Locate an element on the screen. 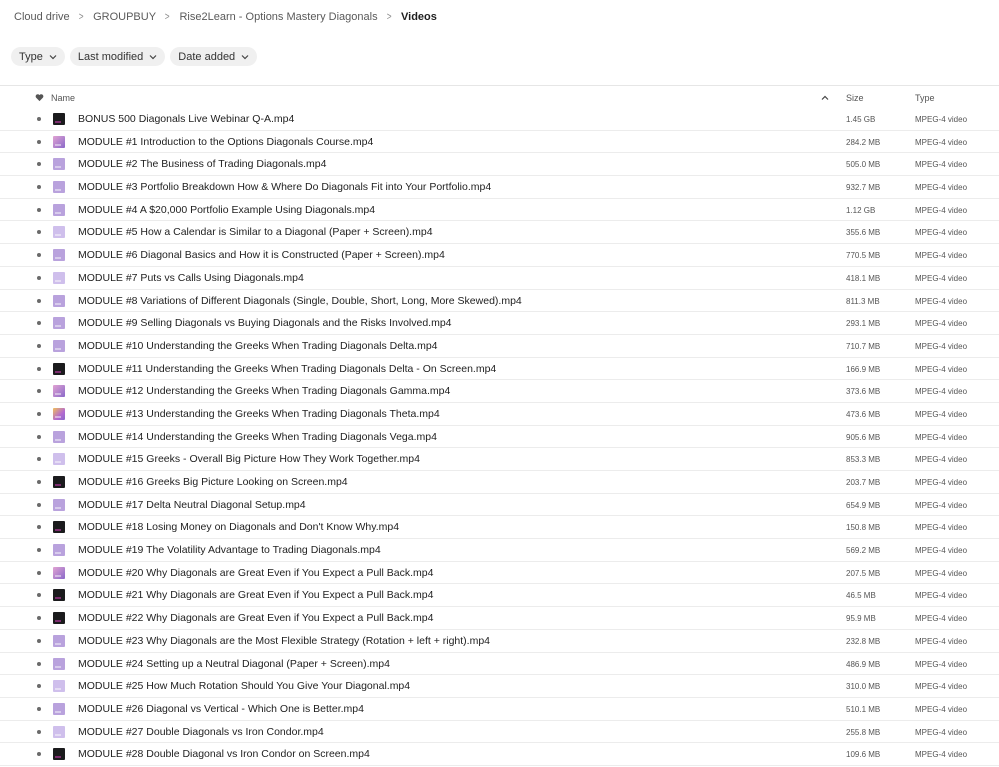 The image size is (999, 767). name-column-header: Name is located at coordinates (63, 98).